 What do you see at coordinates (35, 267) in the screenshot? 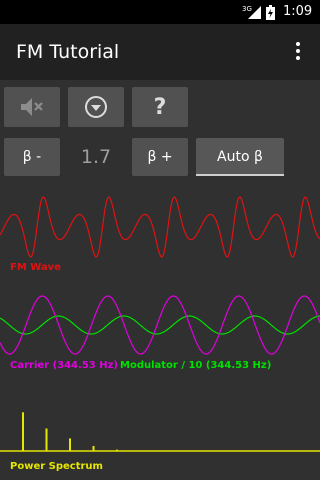
I see `fm-wave-label: FM Wave` at bounding box center [35, 267].